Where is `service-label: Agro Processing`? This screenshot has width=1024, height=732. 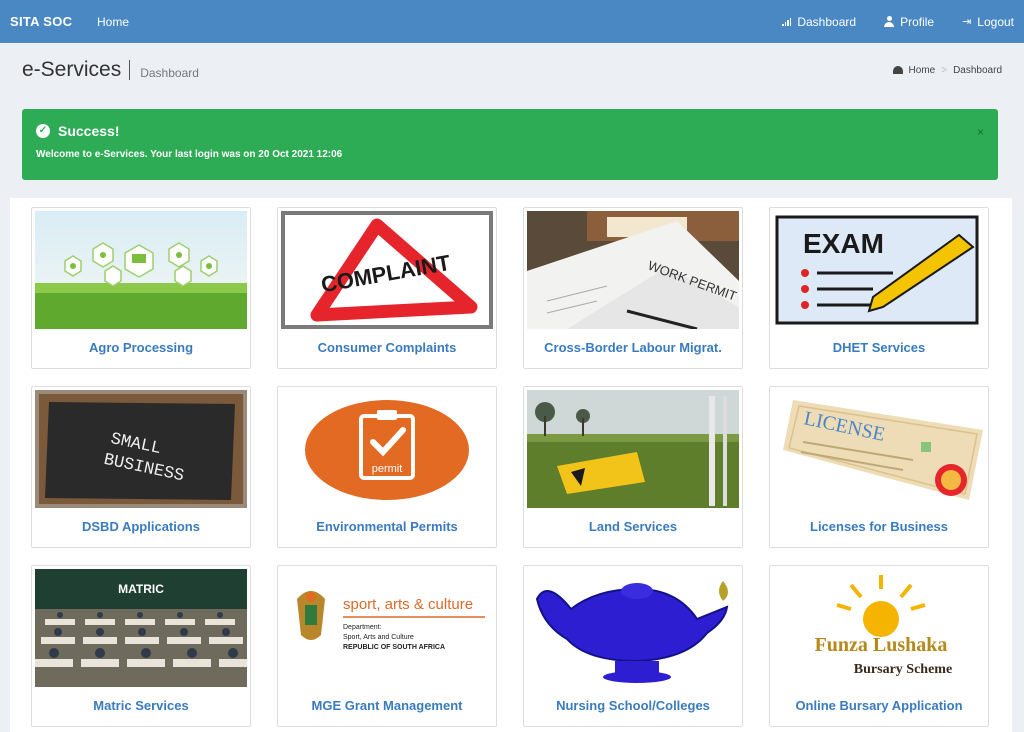 service-label: Agro Processing is located at coordinates (141, 347).